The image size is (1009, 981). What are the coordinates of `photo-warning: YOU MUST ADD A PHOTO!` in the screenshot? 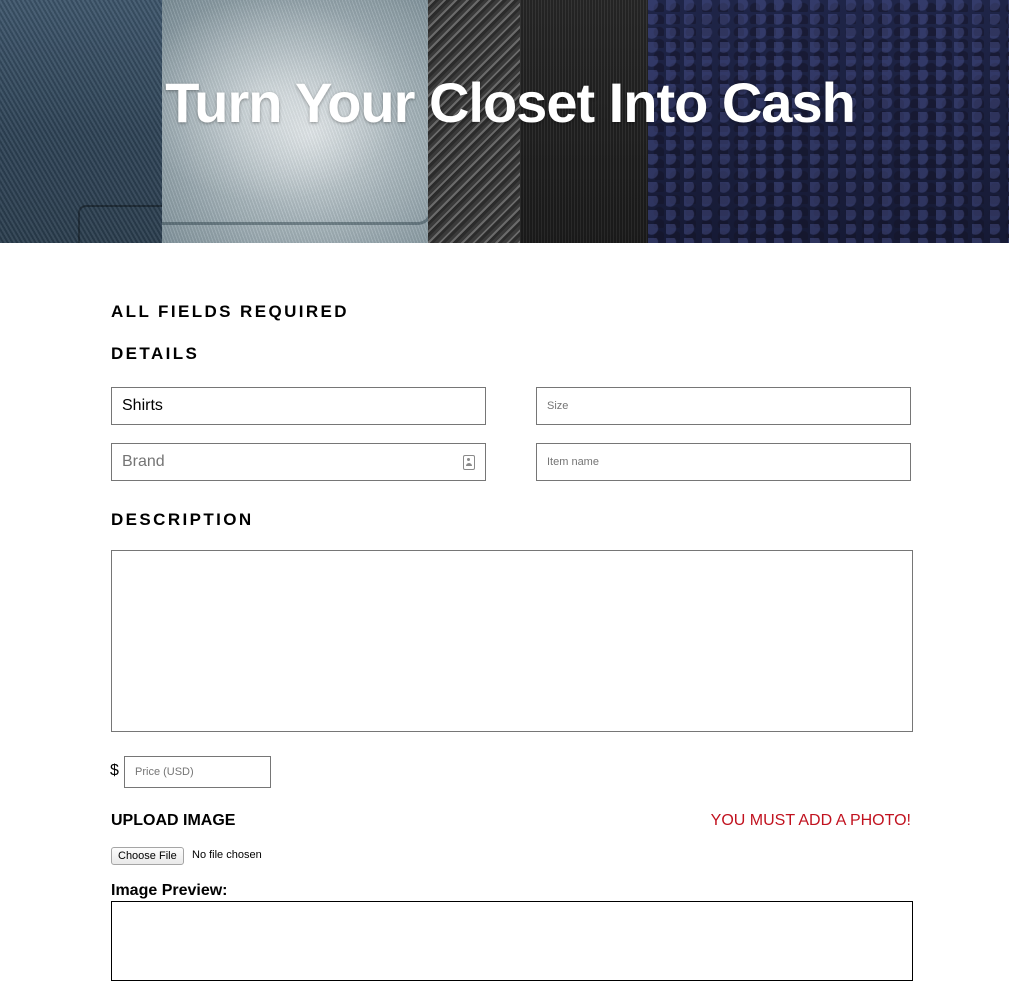 It's located at (810, 820).